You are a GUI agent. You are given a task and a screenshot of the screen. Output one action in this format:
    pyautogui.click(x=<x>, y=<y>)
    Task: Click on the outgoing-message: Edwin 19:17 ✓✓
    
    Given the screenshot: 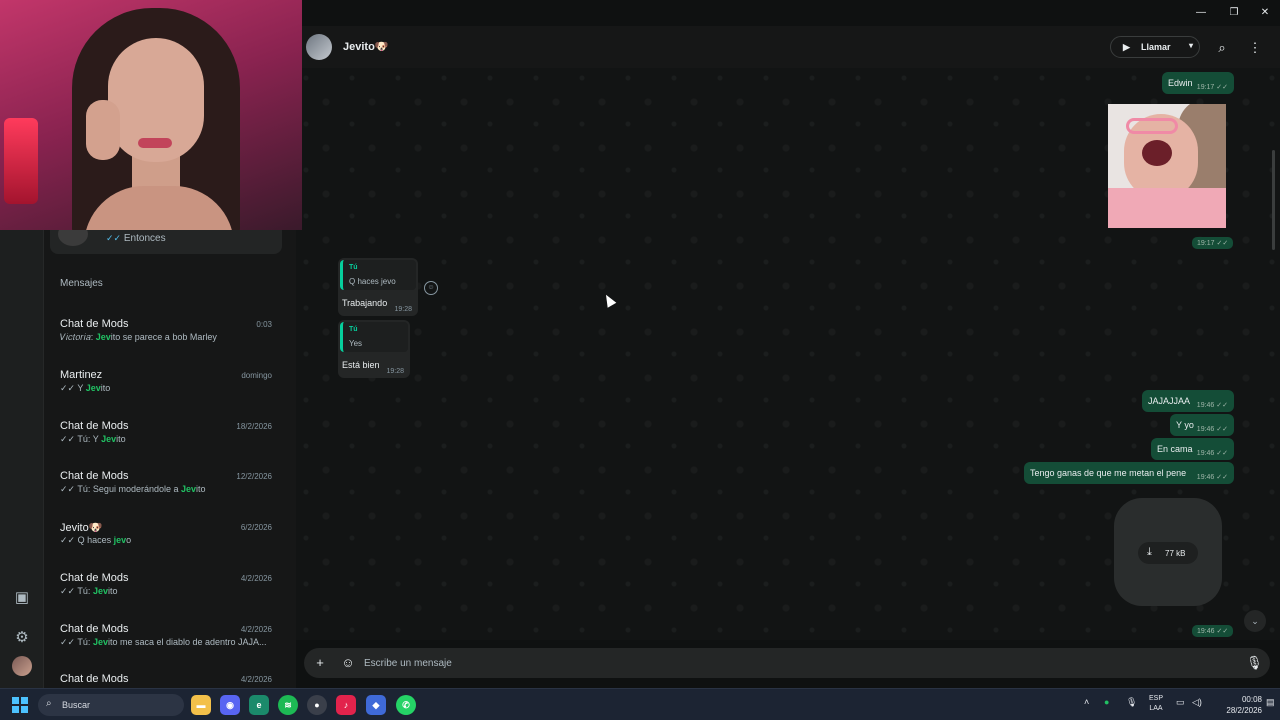 What is the action you would take?
    pyautogui.click(x=1198, y=83)
    